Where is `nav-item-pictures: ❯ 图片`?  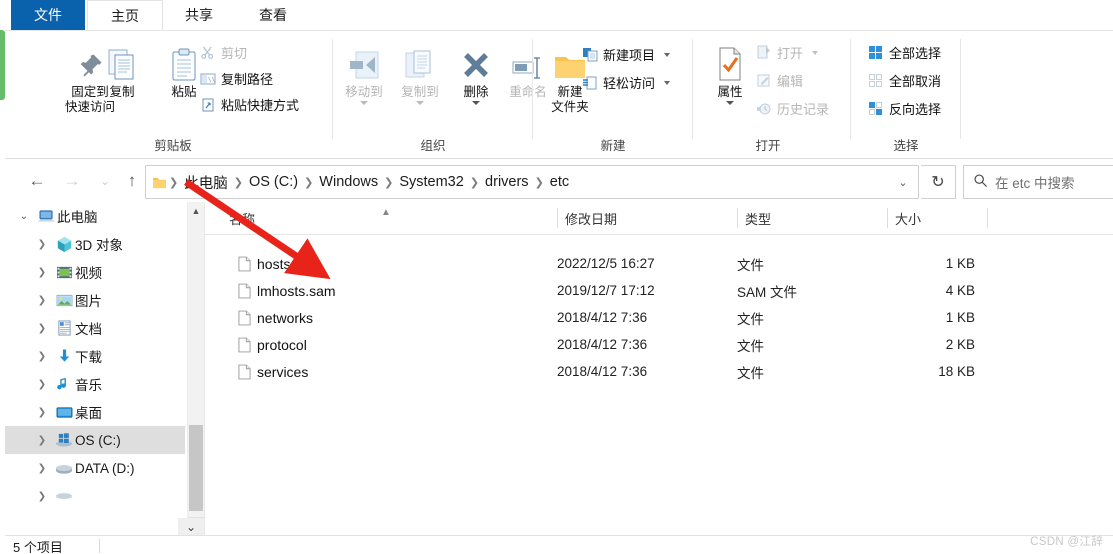
nav-item-pictures: ❯ 图片 is located at coordinates (95, 300).